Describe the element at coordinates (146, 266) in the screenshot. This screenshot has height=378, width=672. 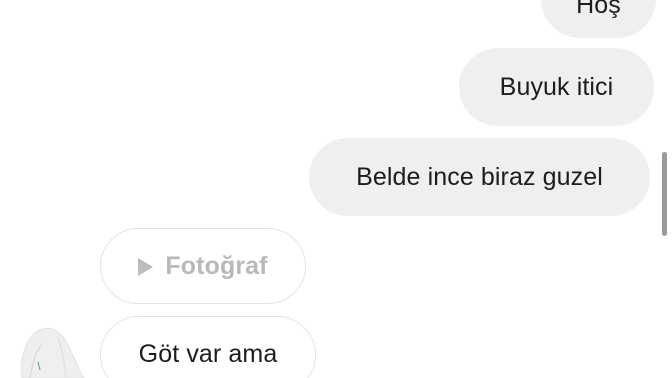
I see `play-icon` at that location.